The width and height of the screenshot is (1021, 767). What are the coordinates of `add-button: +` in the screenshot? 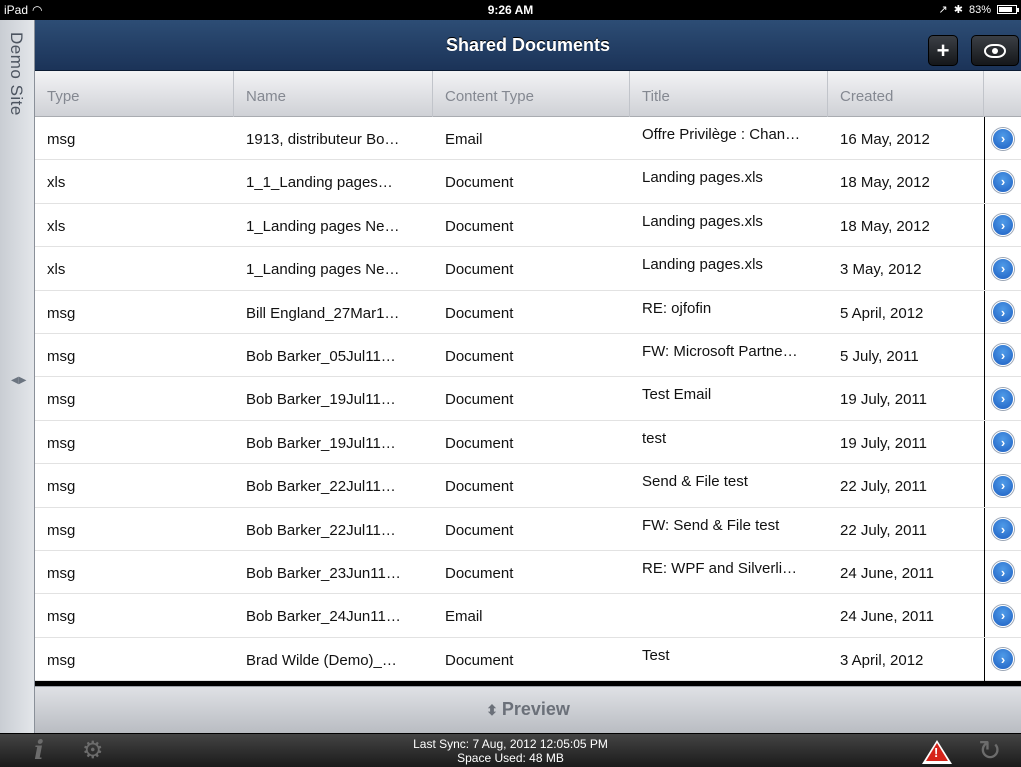 It's located at (943, 50).